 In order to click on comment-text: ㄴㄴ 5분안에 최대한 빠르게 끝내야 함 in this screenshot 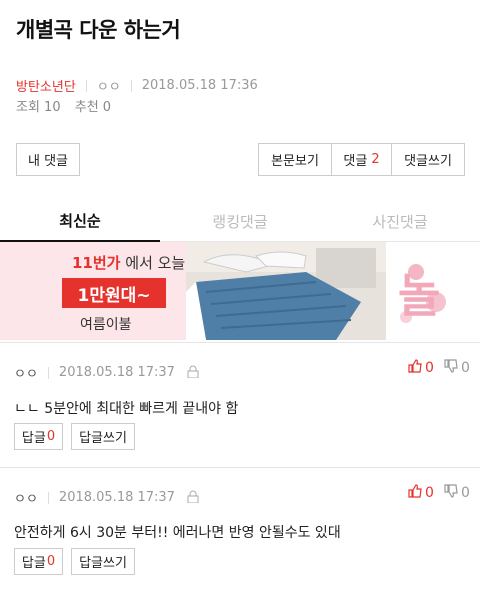, I will do `click(126, 409)`.